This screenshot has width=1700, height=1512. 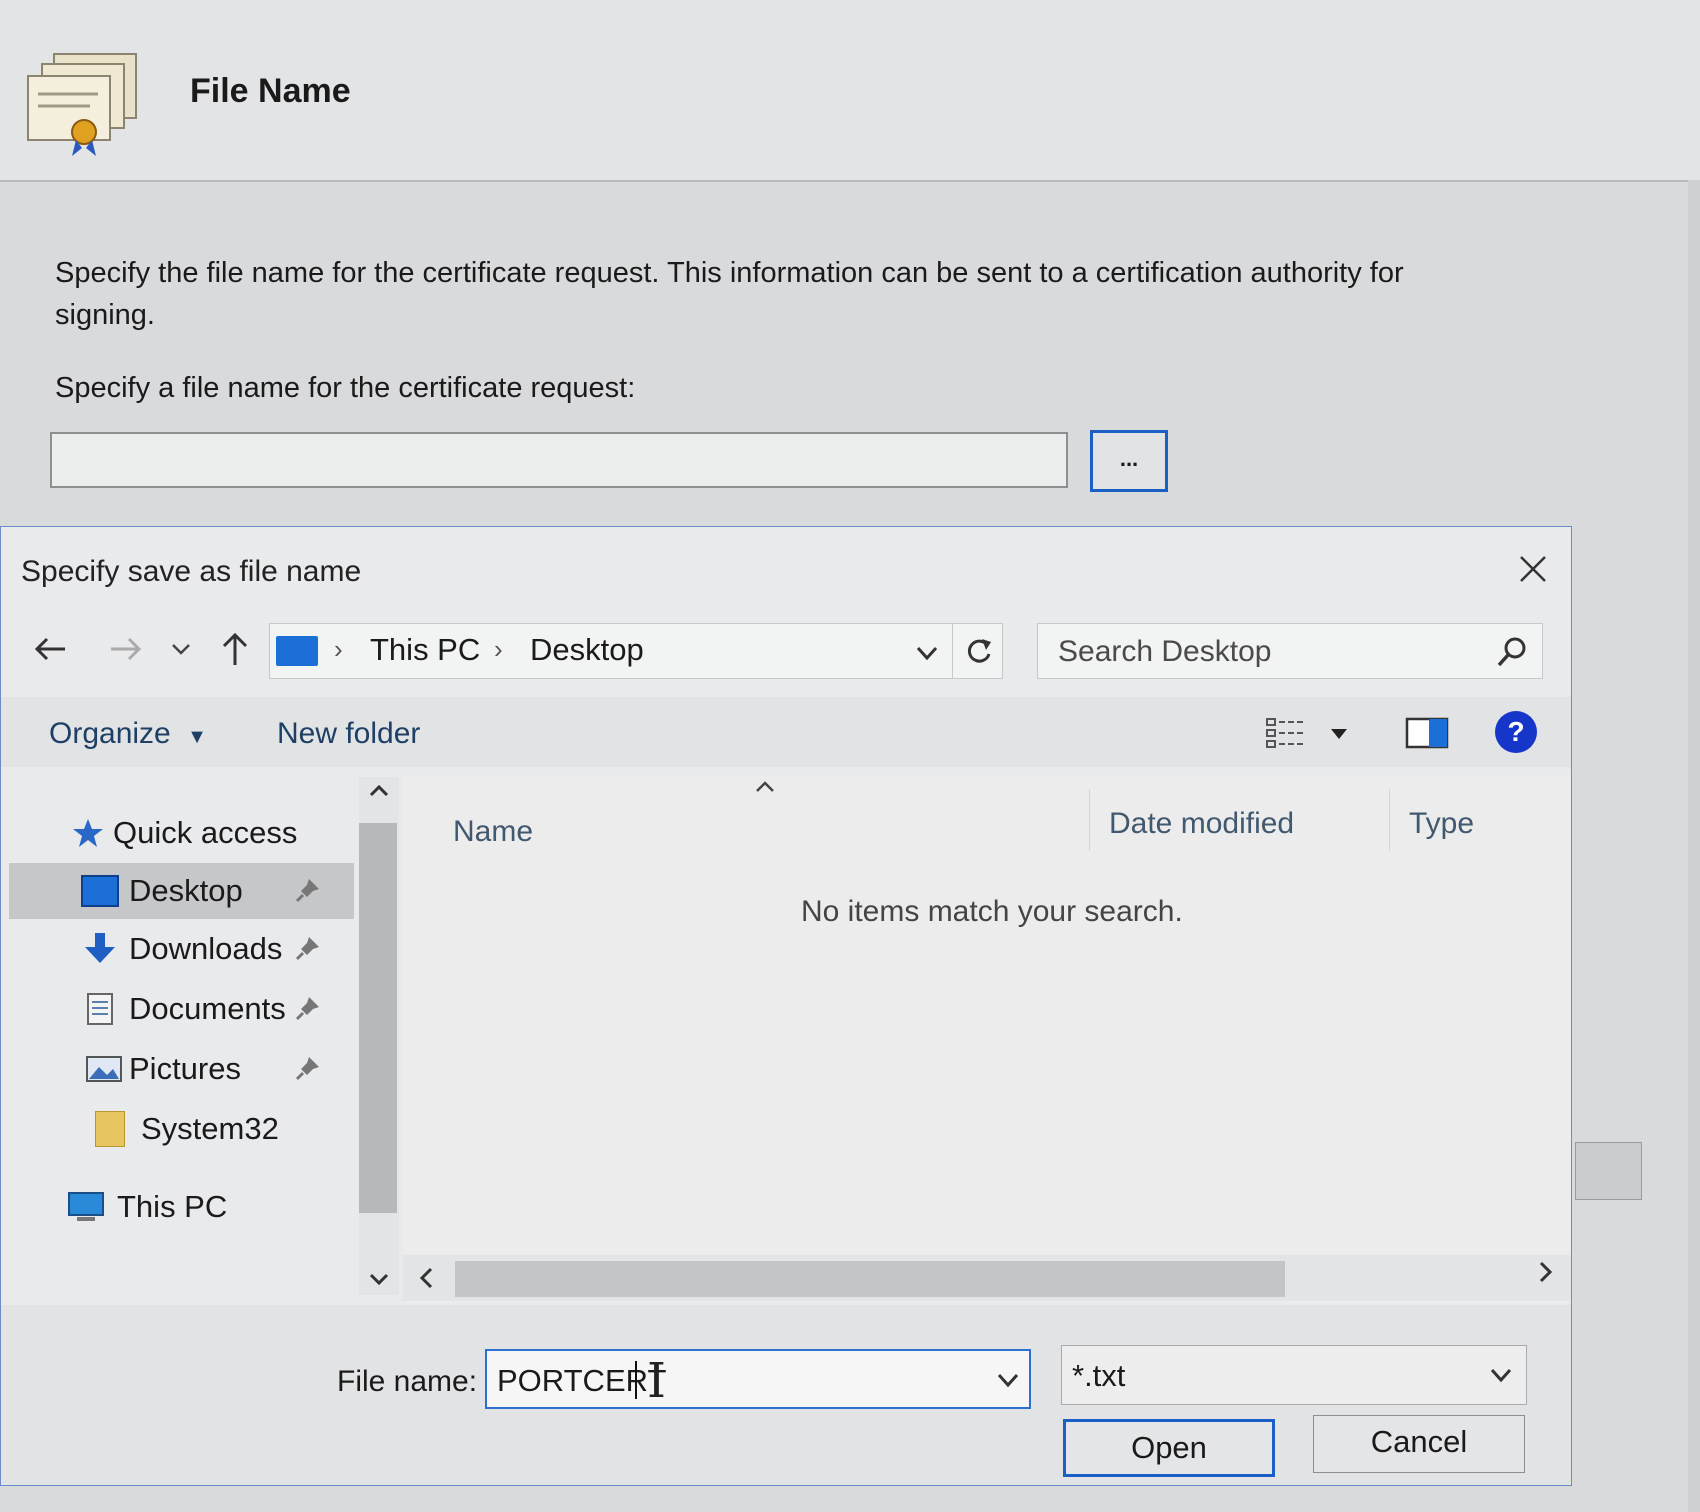 I want to click on nav-item-pictures: Pictures, so click(x=181, y=1069).